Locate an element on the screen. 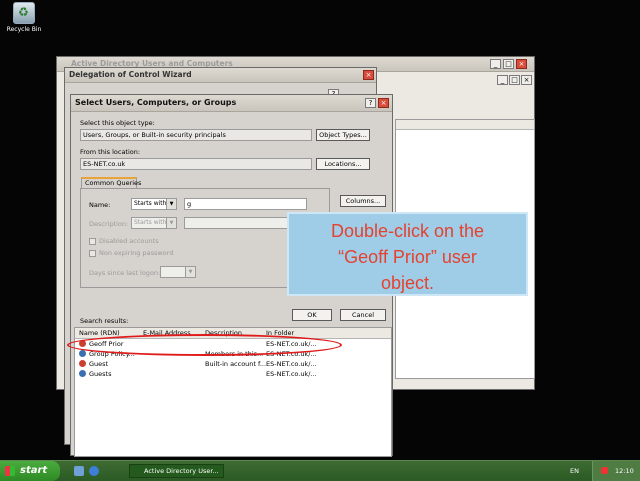 The height and width of the screenshot is (481, 640). callout-line-1: Double-click on the is located at coordinates (407, 231).